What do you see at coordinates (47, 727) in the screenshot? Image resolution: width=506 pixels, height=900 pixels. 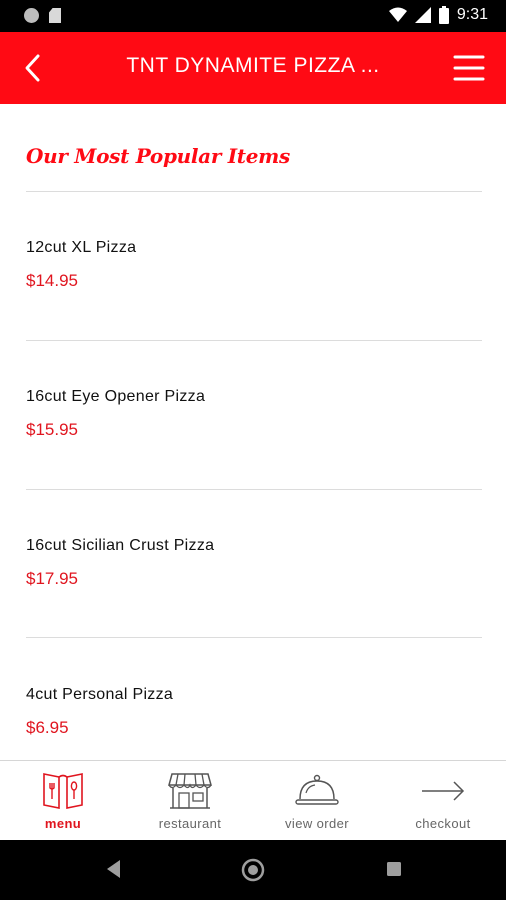 I see `item-price: $6.95` at bounding box center [47, 727].